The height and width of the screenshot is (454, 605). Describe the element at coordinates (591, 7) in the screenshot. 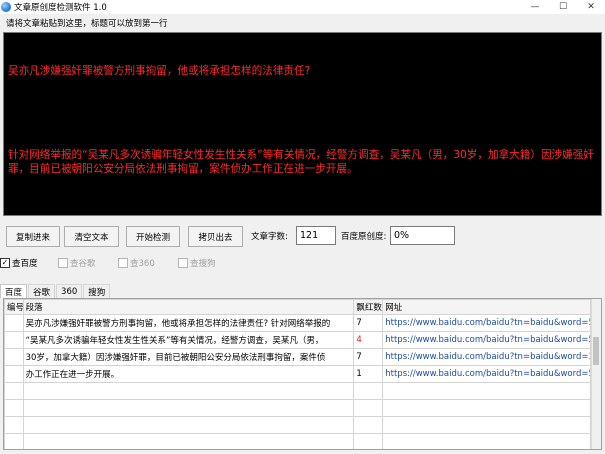

I see `close-button: ✕` at that location.